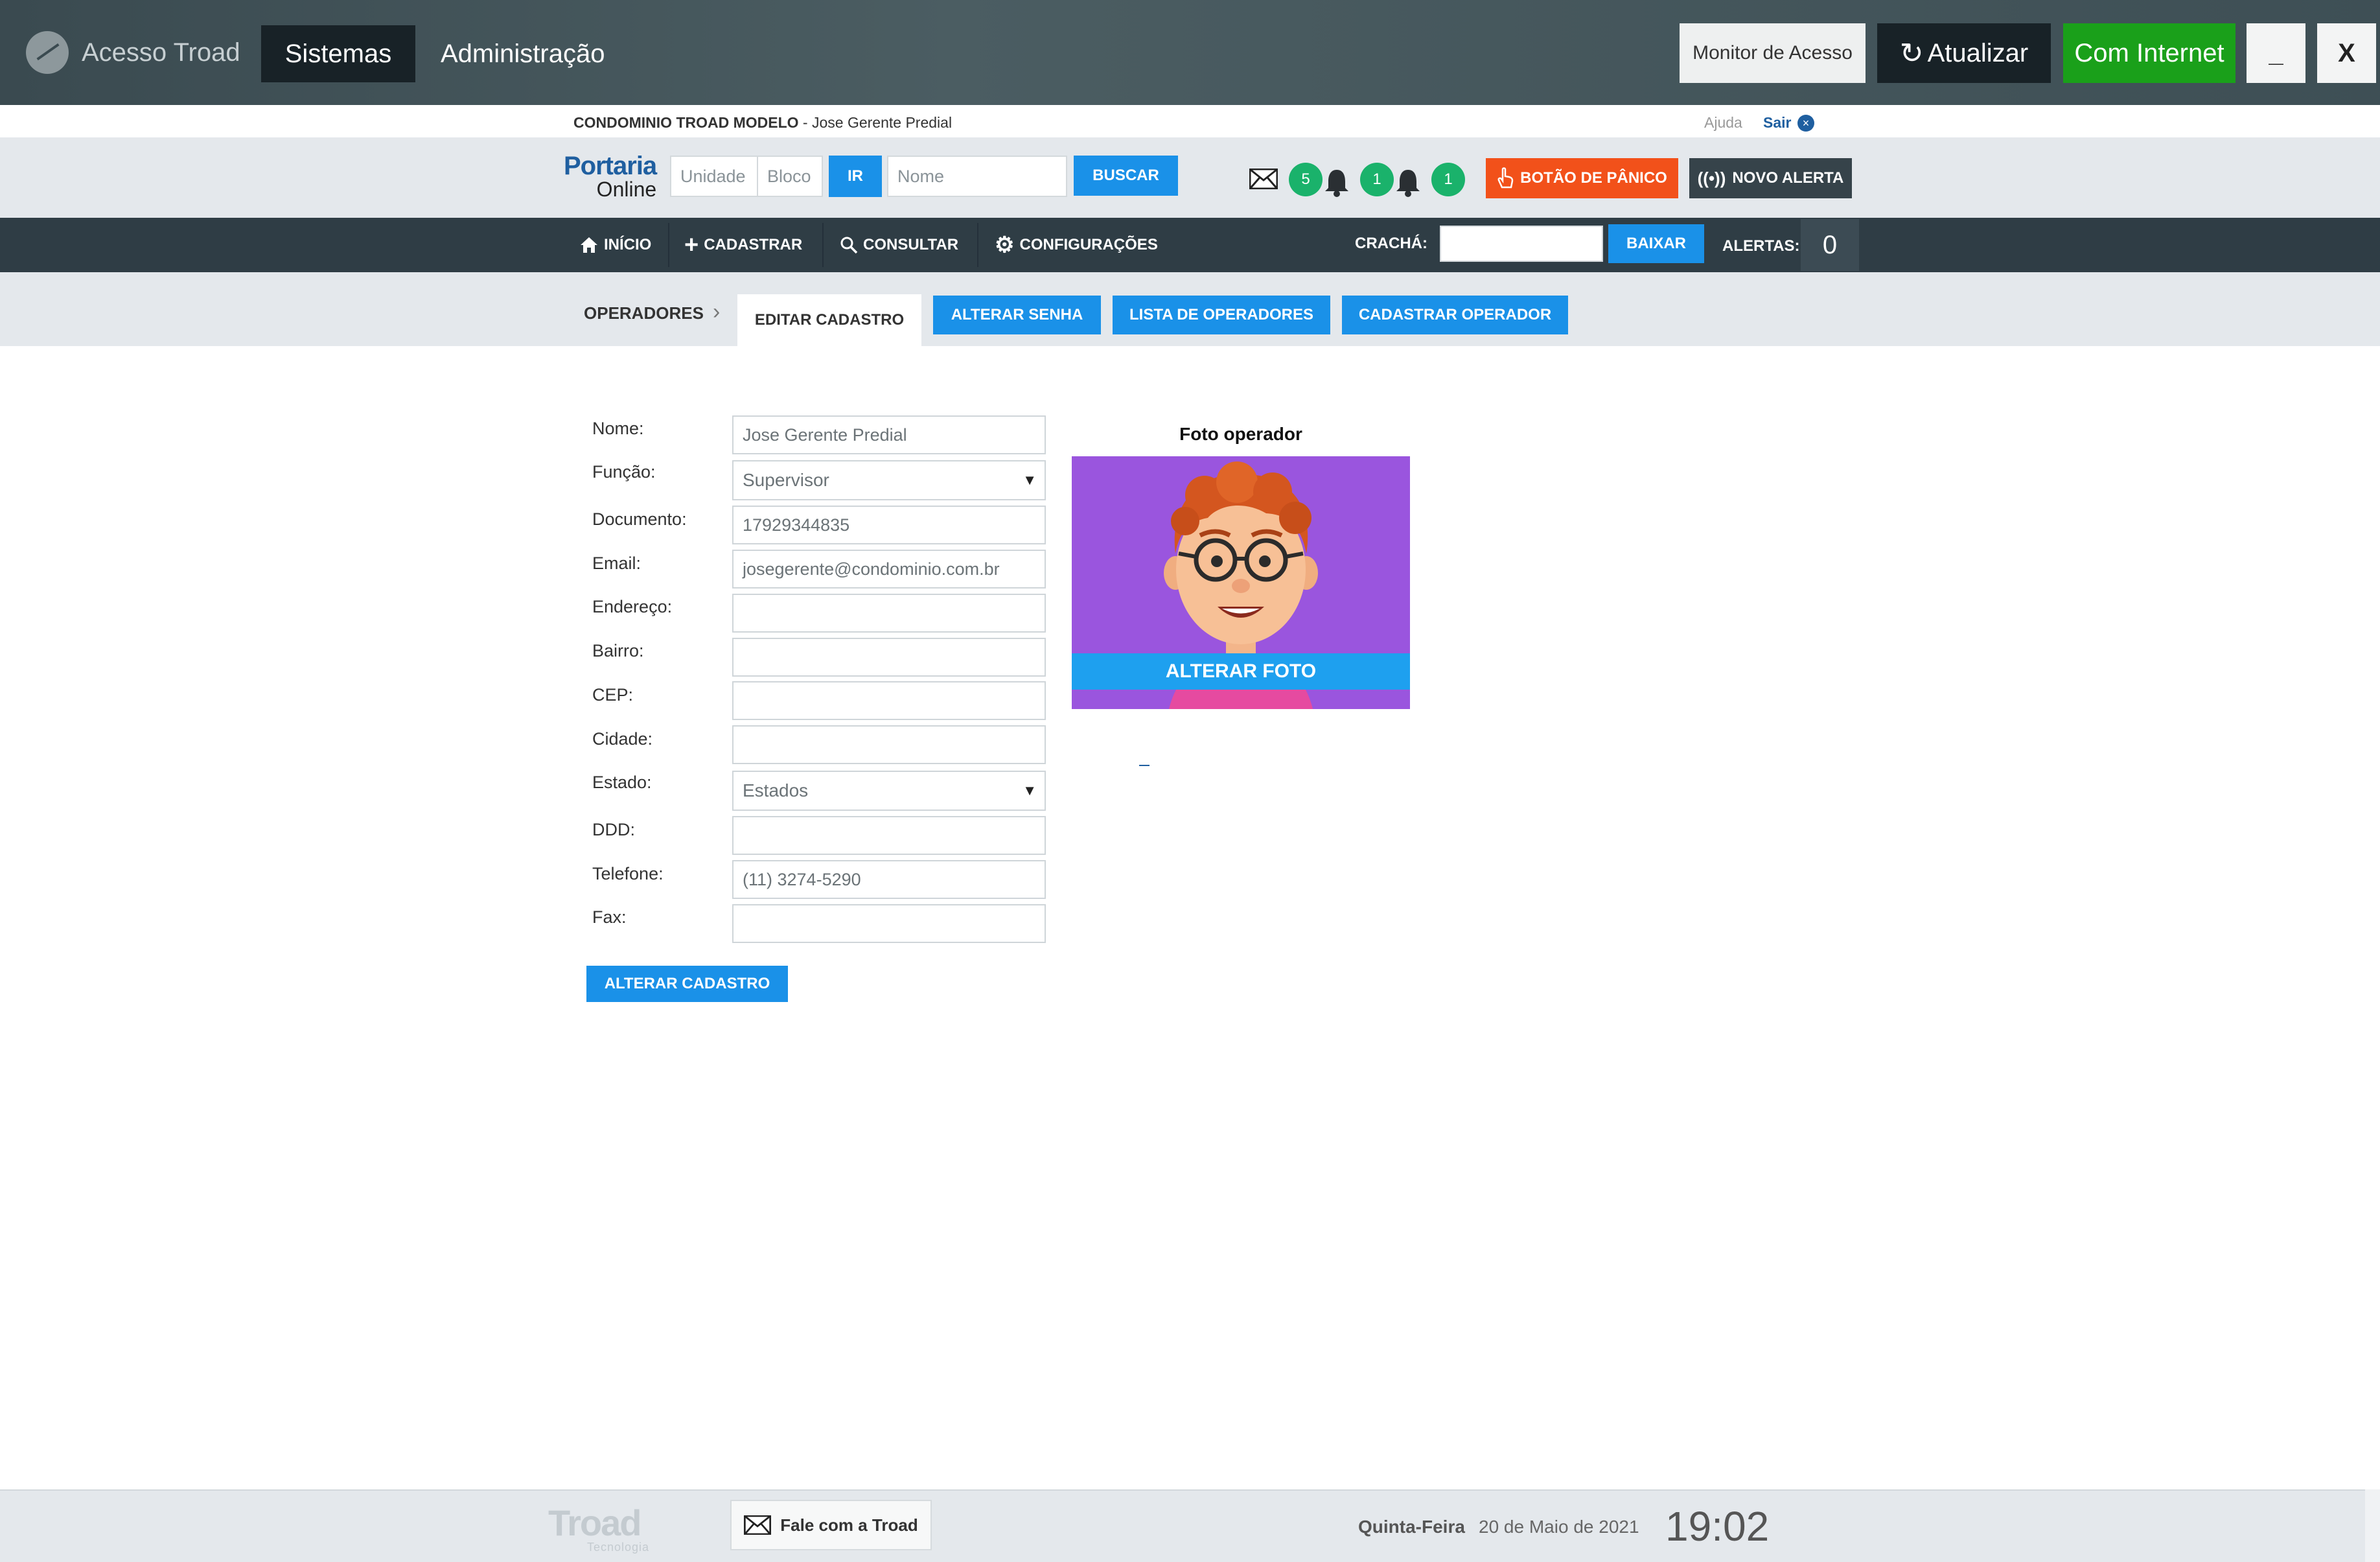 The height and width of the screenshot is (1562, 2380). What do you see at coordinates (1088, 244) in the screenshot?
I see `nav-configuracoes-label: CONFIGURAÇÕES` at bounding box center [1088, 244].